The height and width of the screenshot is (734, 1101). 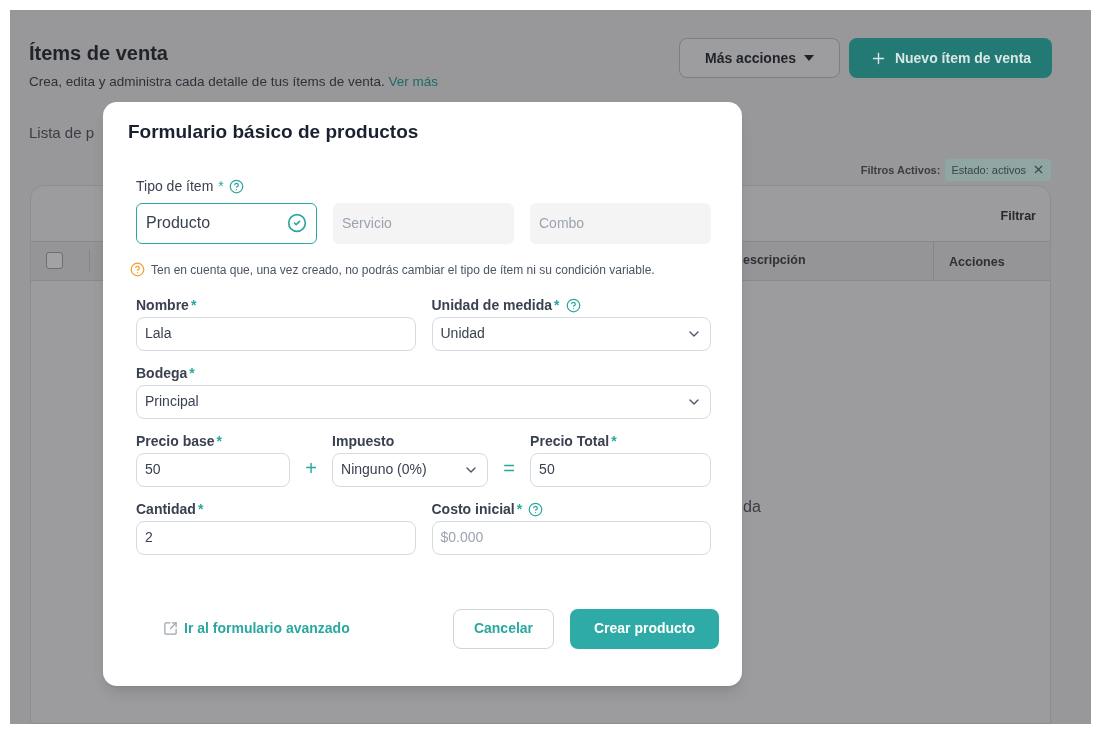 What do you see at coordinates (759, 58) in the screenshot?
I see `more-actions-button: Más acciones` at bounding box center [759, 58].